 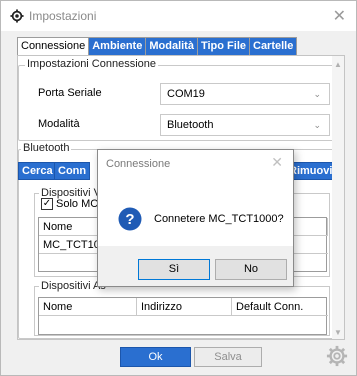 I want to click on column-header-address: Indirizzo, so click(x=184, y=307).